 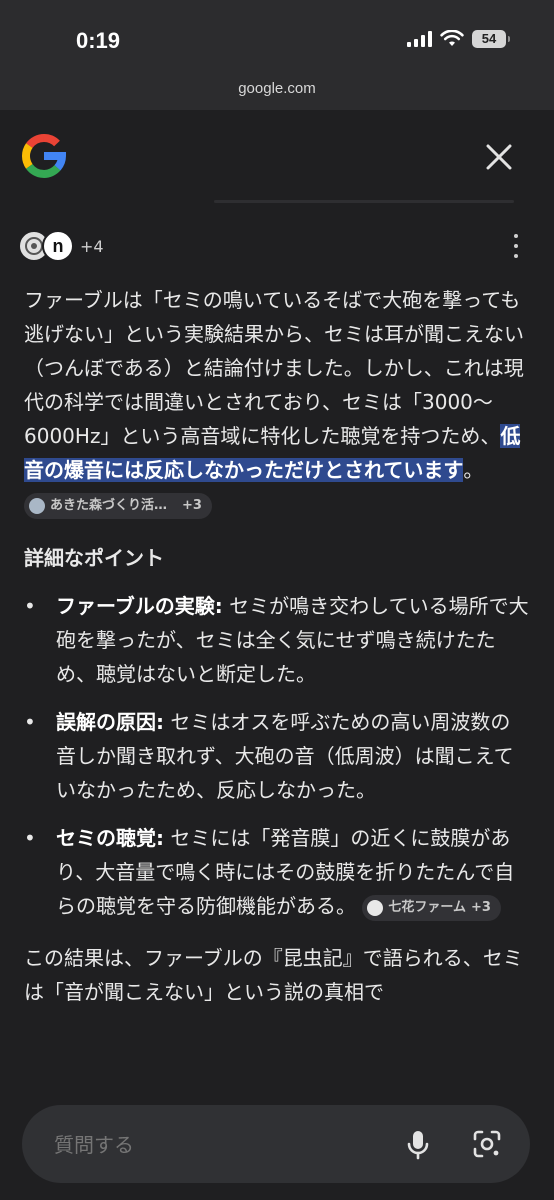 I want to click on citation-chip: 七花ファーム +3, so click(x=431, y=907).